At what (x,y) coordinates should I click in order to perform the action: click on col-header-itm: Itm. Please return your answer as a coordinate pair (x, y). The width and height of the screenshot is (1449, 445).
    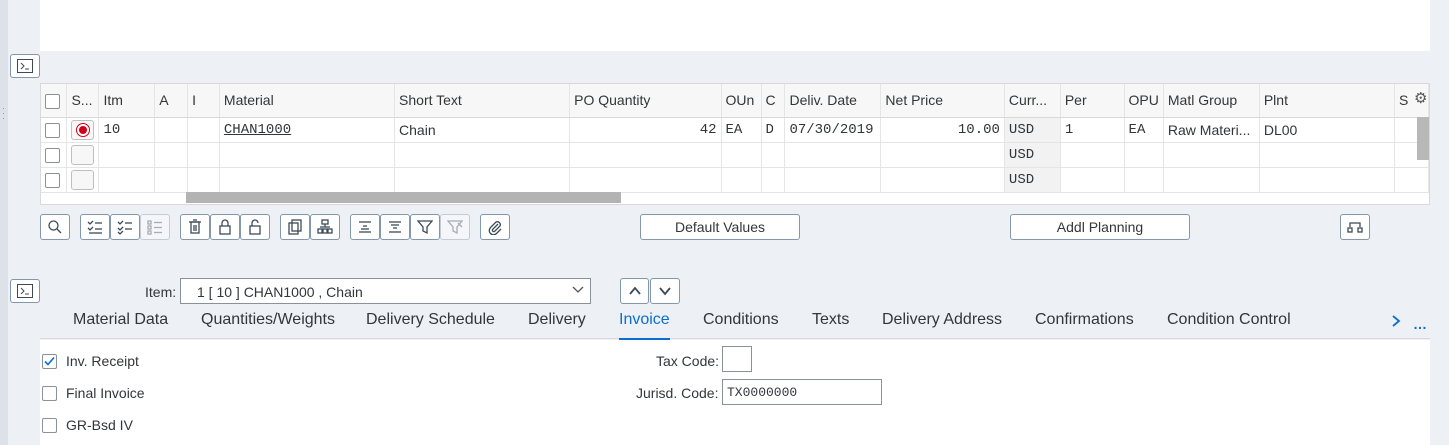
    Looking at the image, I should click on (127, 101).